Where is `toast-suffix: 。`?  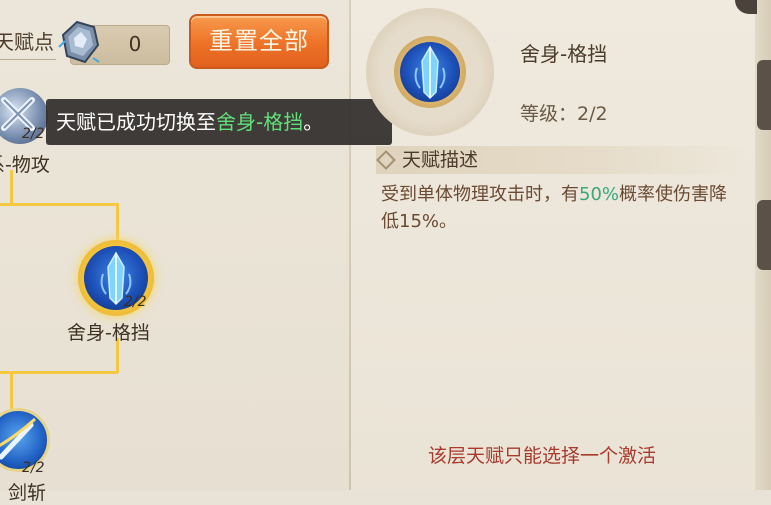 toast-suffix: 。 is located at coordinates (313, 122).